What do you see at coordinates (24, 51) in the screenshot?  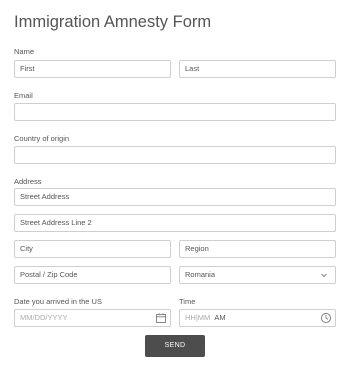 I see `name-label: Name` at bounding box center [24, 51].